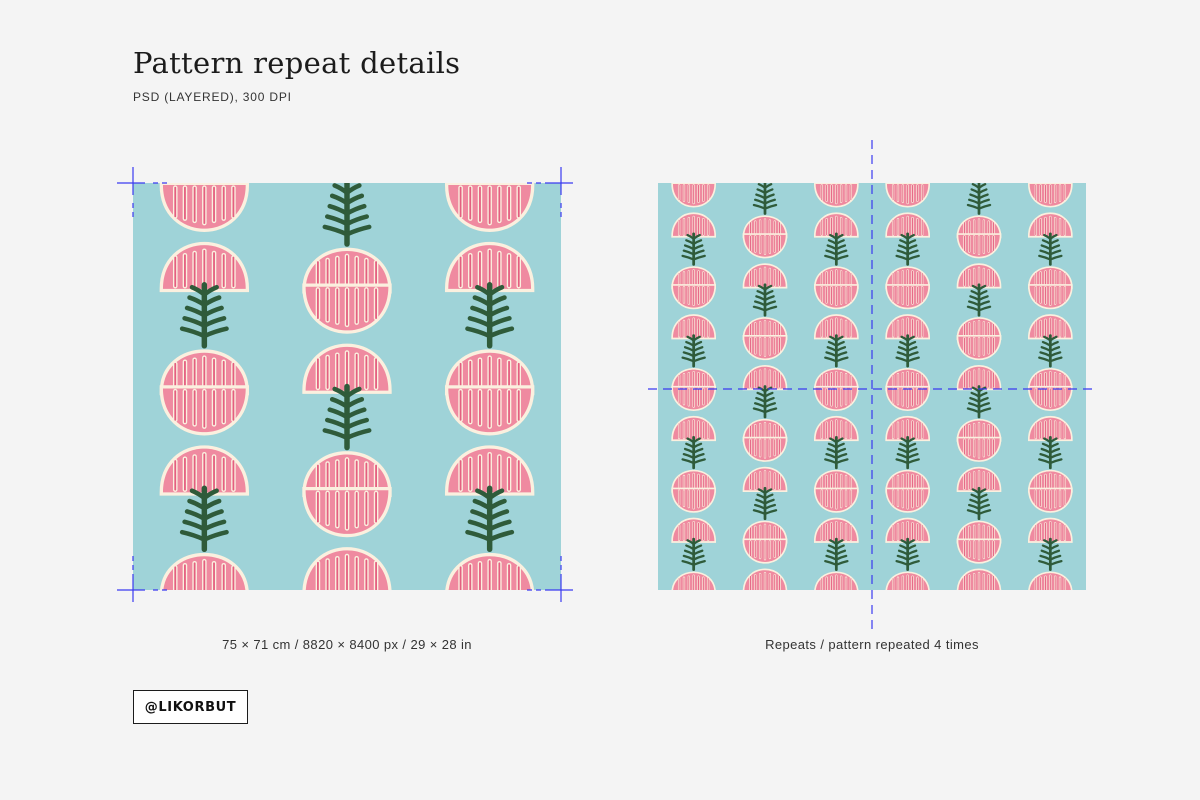 Image resolution: width=1200 pixels, height=800 pixels. Describe the element at coordinates (872, 644) in the screenshot. I see `repeat-caption: Repeats / pattern repeated 4 times` at that location.